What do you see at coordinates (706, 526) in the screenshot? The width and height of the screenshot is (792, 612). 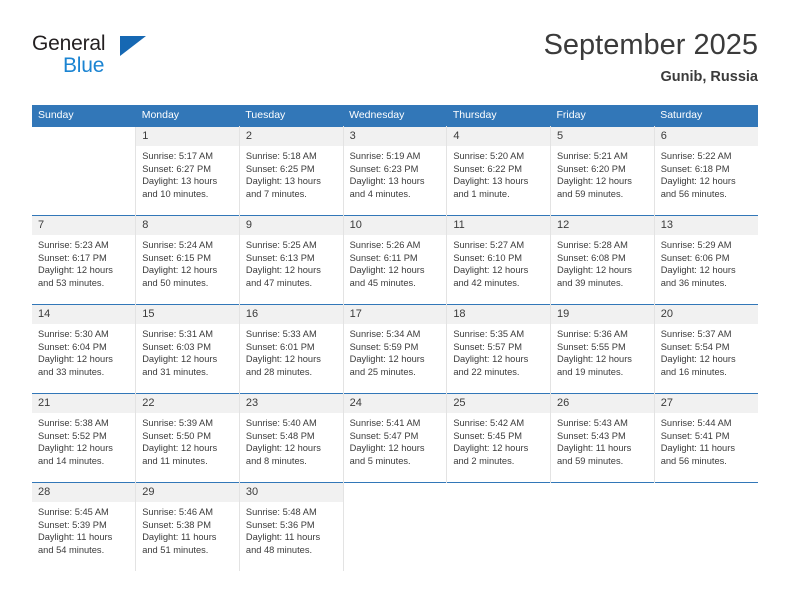 I see `day-cell-empty` at bounding box center [706, 526].